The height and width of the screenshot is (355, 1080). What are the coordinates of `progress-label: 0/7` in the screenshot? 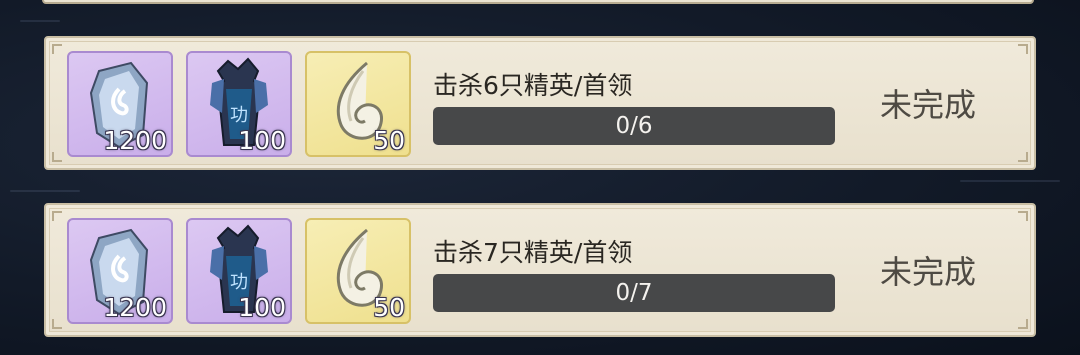 It's located at (634, 293).